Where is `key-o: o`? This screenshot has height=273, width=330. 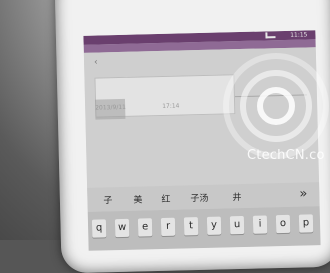 key-o: o is located at coordinates (283, 224).